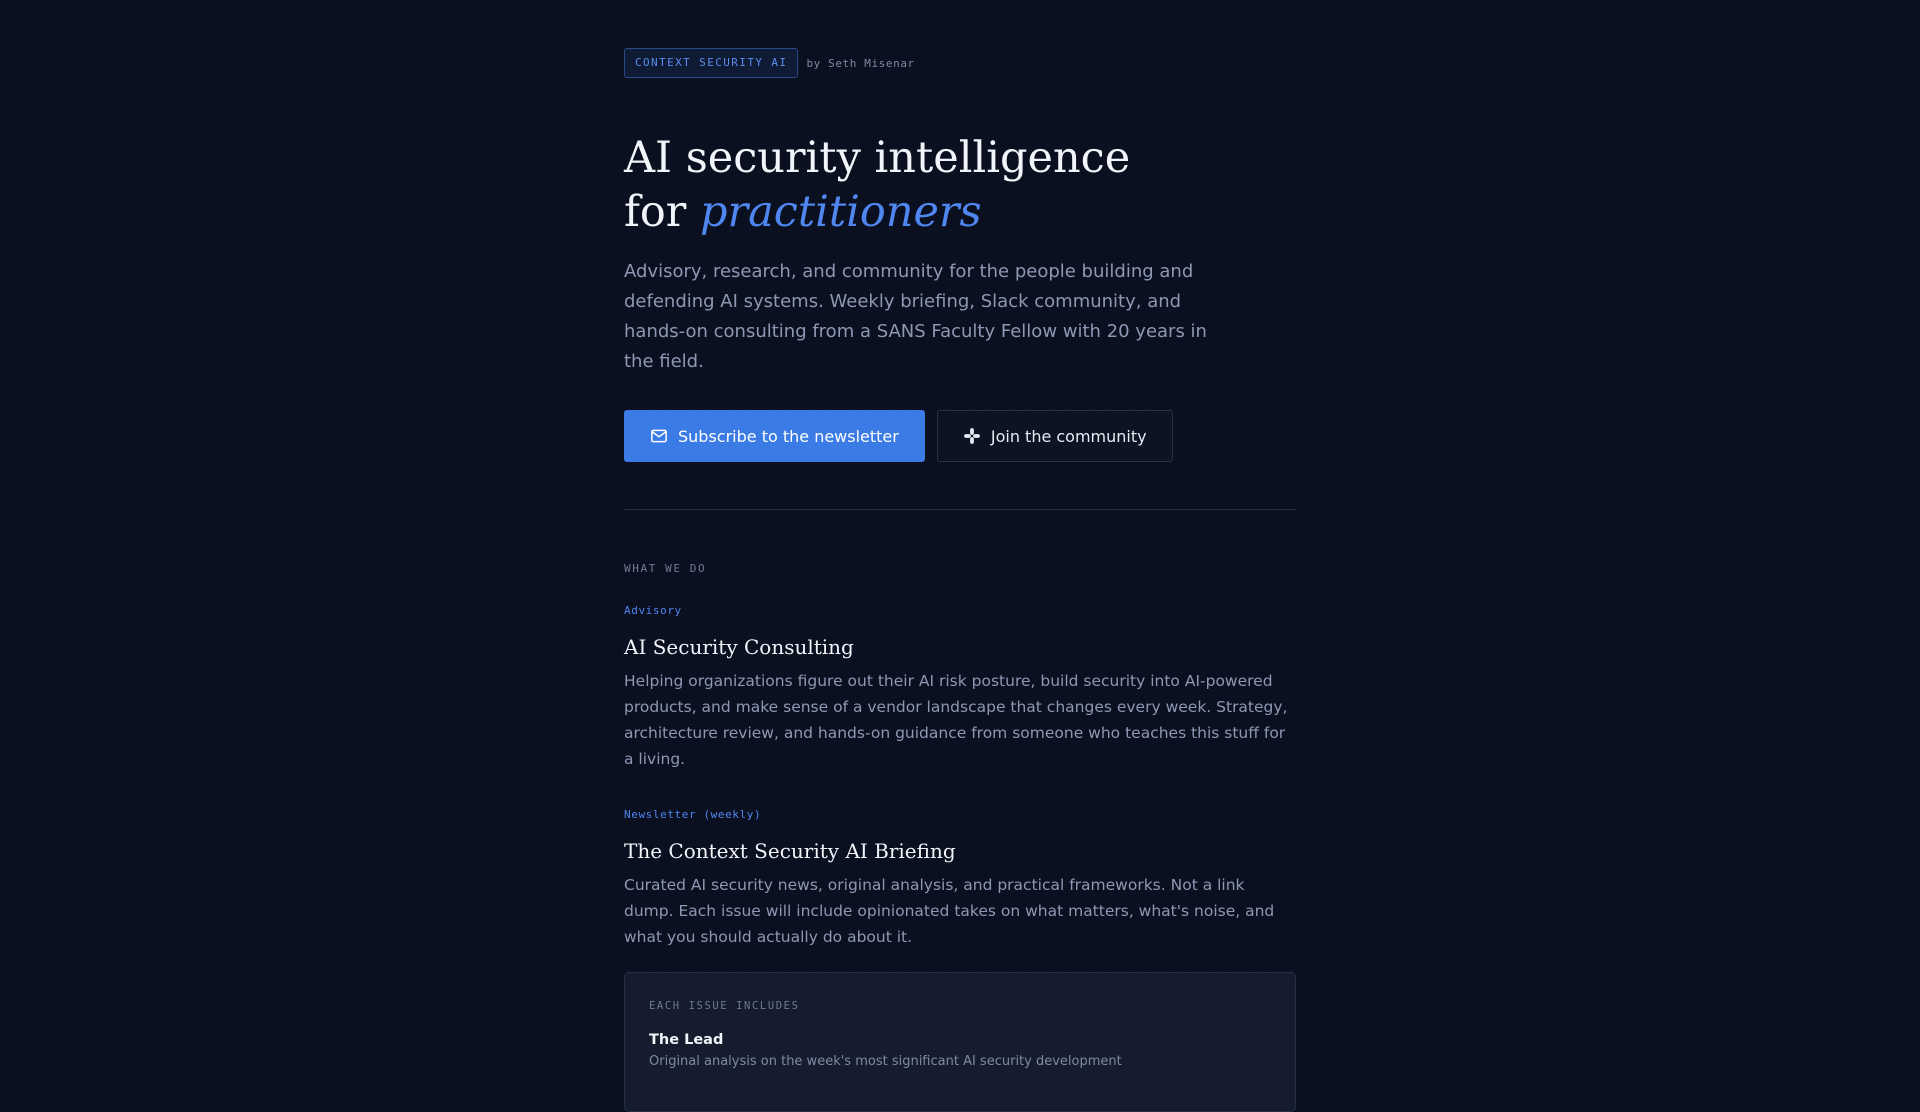 The width and height of the screenshot is (1920, 1112). I want to click on what-we-do-label: WHAT WE DO, so click(665, 568).